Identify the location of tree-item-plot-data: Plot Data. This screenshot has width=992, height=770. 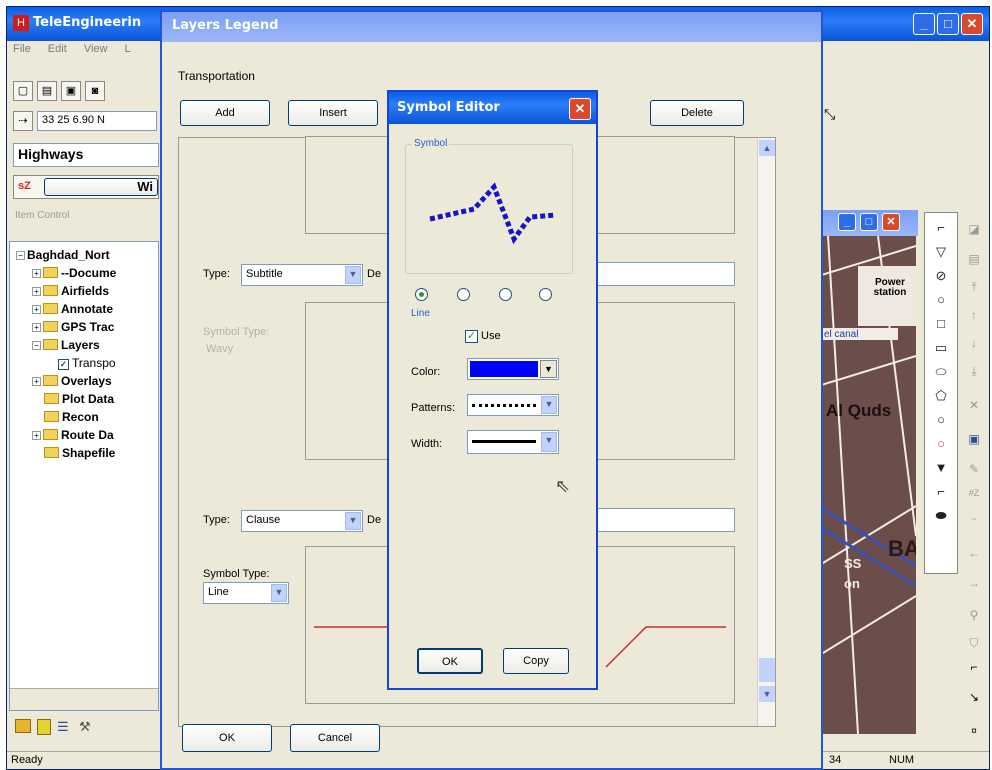
(79, 399).